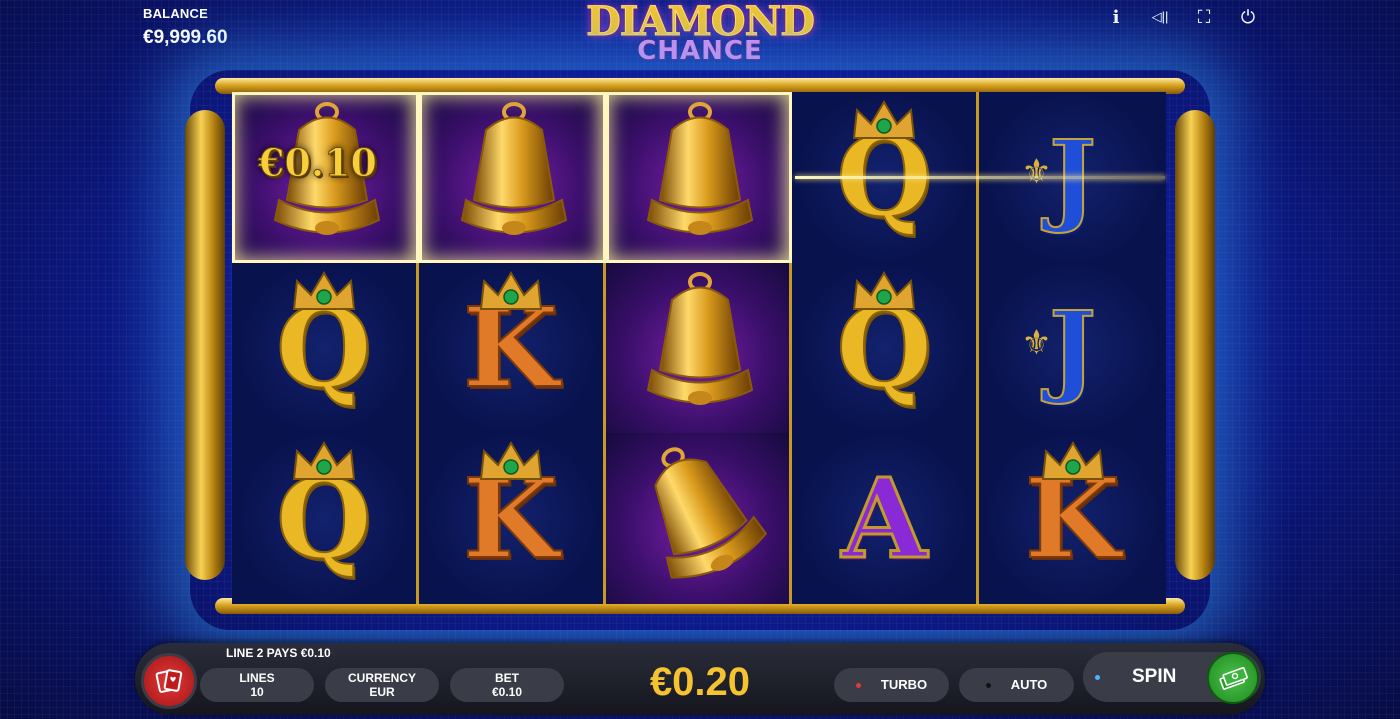 This screenshot has height=719, width=1400. I want to click on total-bet-display: €0.20, so click(700, 682).